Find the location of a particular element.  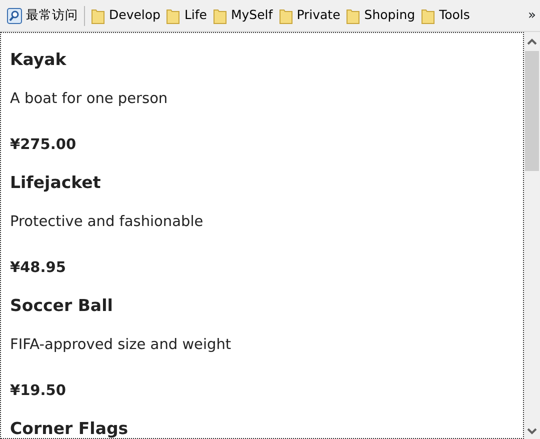

bookmark-folder: Develop is located at coordinates (126, 15).